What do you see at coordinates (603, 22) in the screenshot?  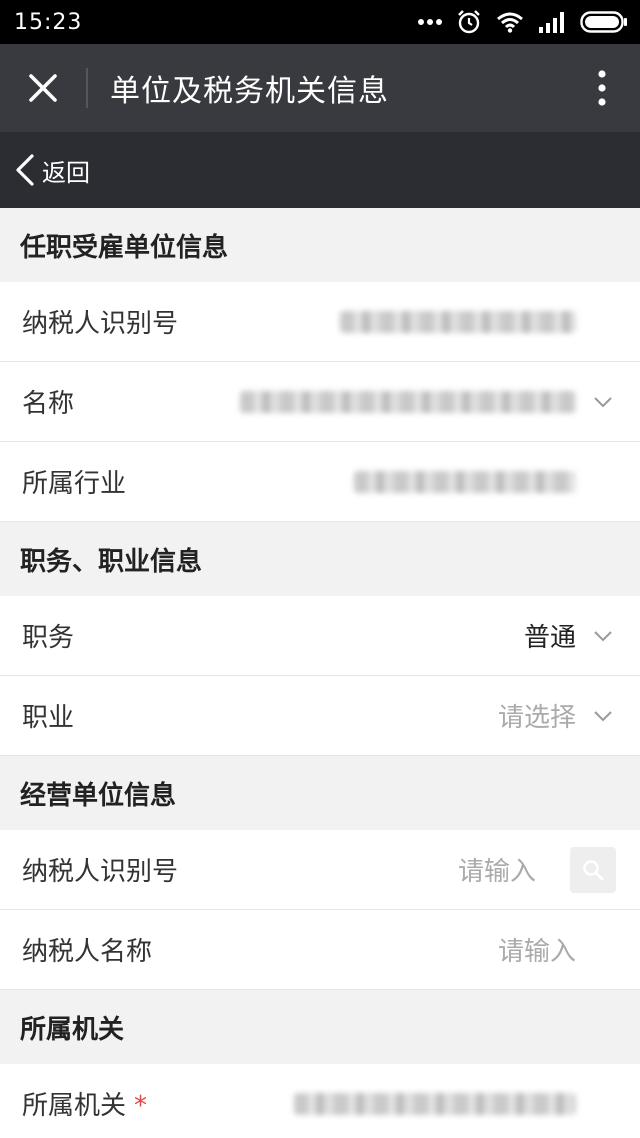 I see `battery-icon` at bounding box center [603, 22].